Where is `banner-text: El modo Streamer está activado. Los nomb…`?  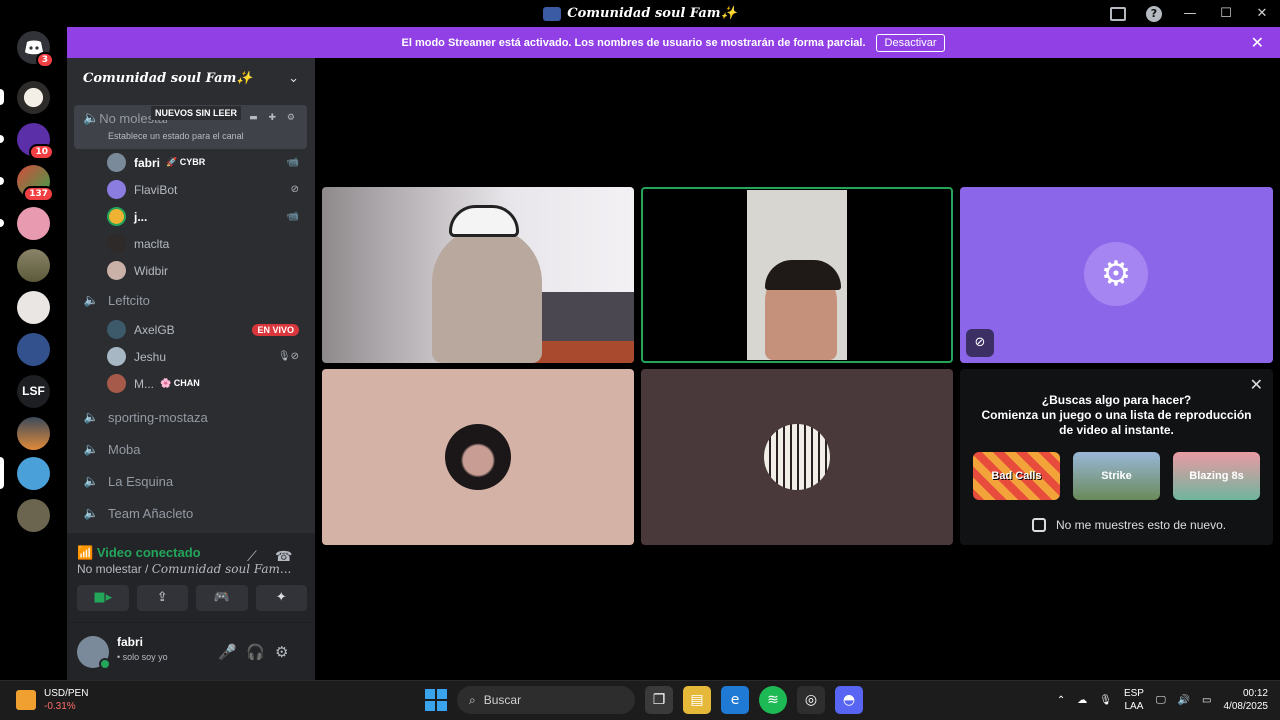 banner-text: El modo Streamer está activado. Los nomb… is located at coordinates (633, 42).